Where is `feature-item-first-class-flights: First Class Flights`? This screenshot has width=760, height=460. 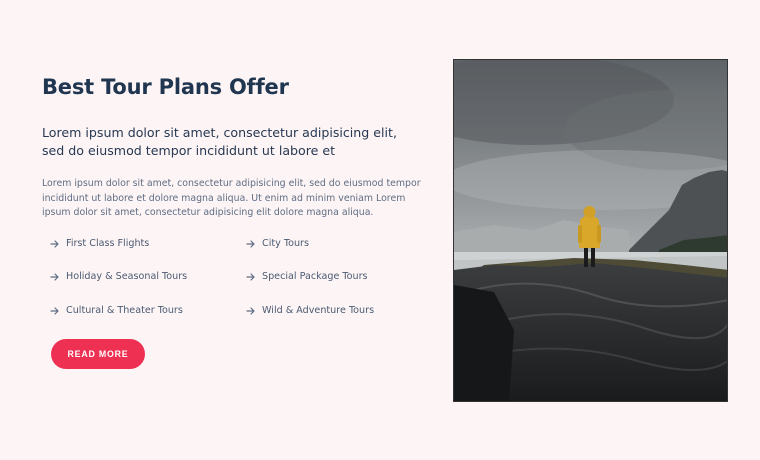
feature-item-first-class-flights: First Class Flights is located at coordinates (99, 243).